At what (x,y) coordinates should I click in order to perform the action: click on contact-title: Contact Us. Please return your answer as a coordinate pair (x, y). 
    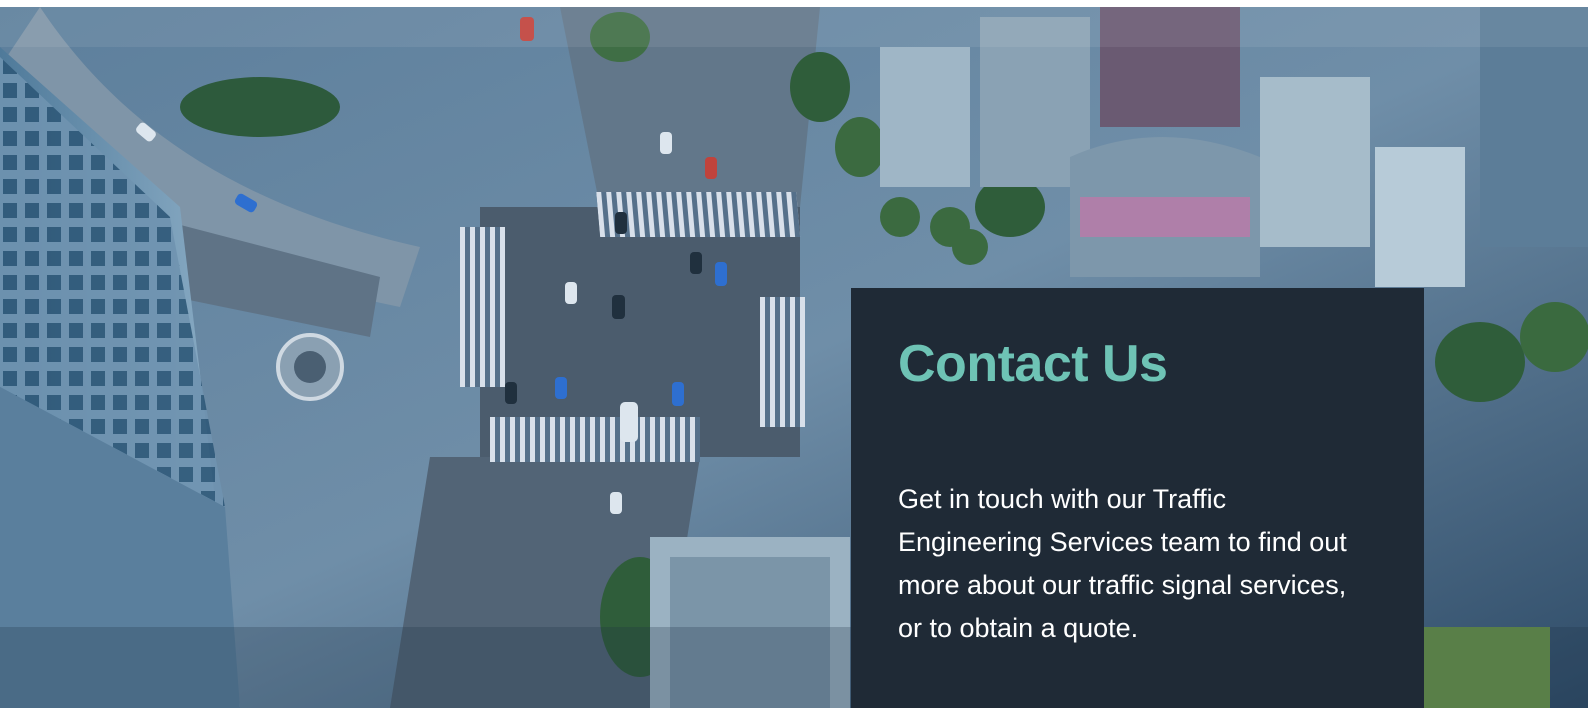
    Looking at the image, I should click on (1033, 364).